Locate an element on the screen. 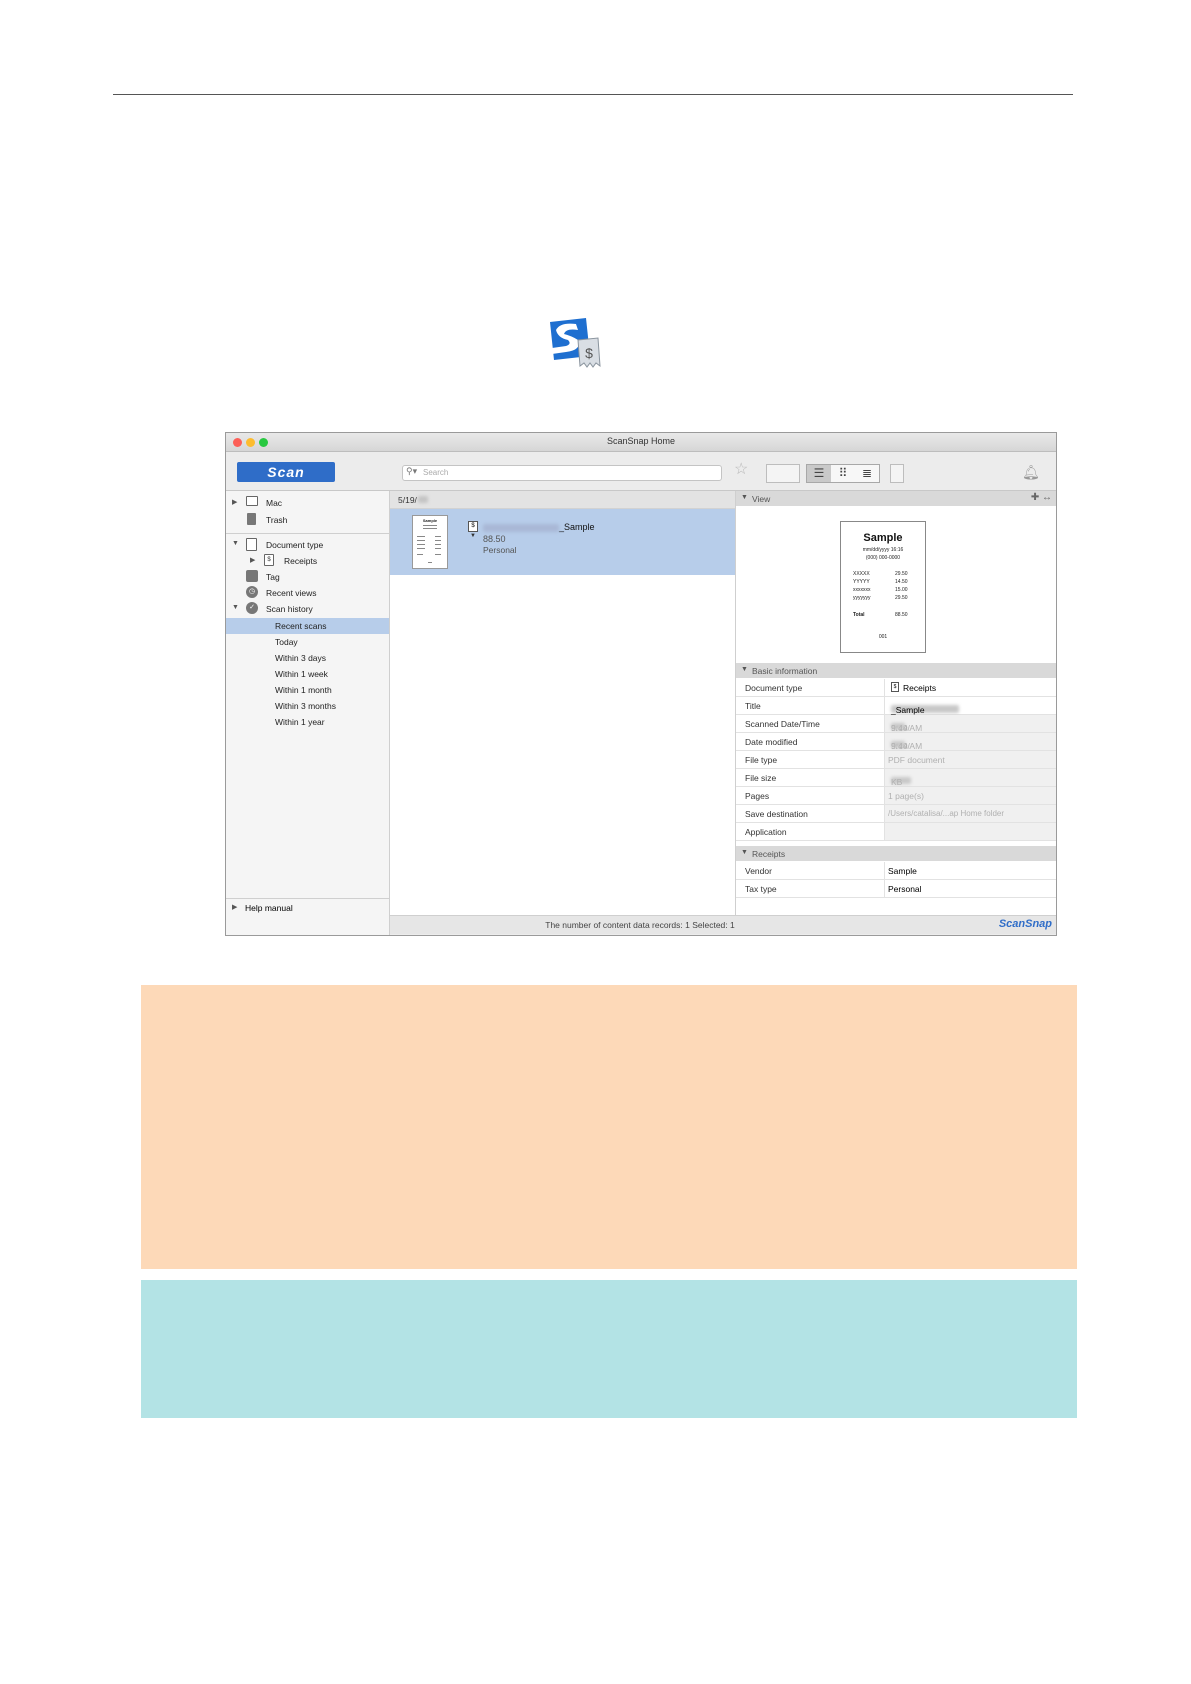  prop-document-type: Document type $ Receipts is located at coordinates (896, 688).